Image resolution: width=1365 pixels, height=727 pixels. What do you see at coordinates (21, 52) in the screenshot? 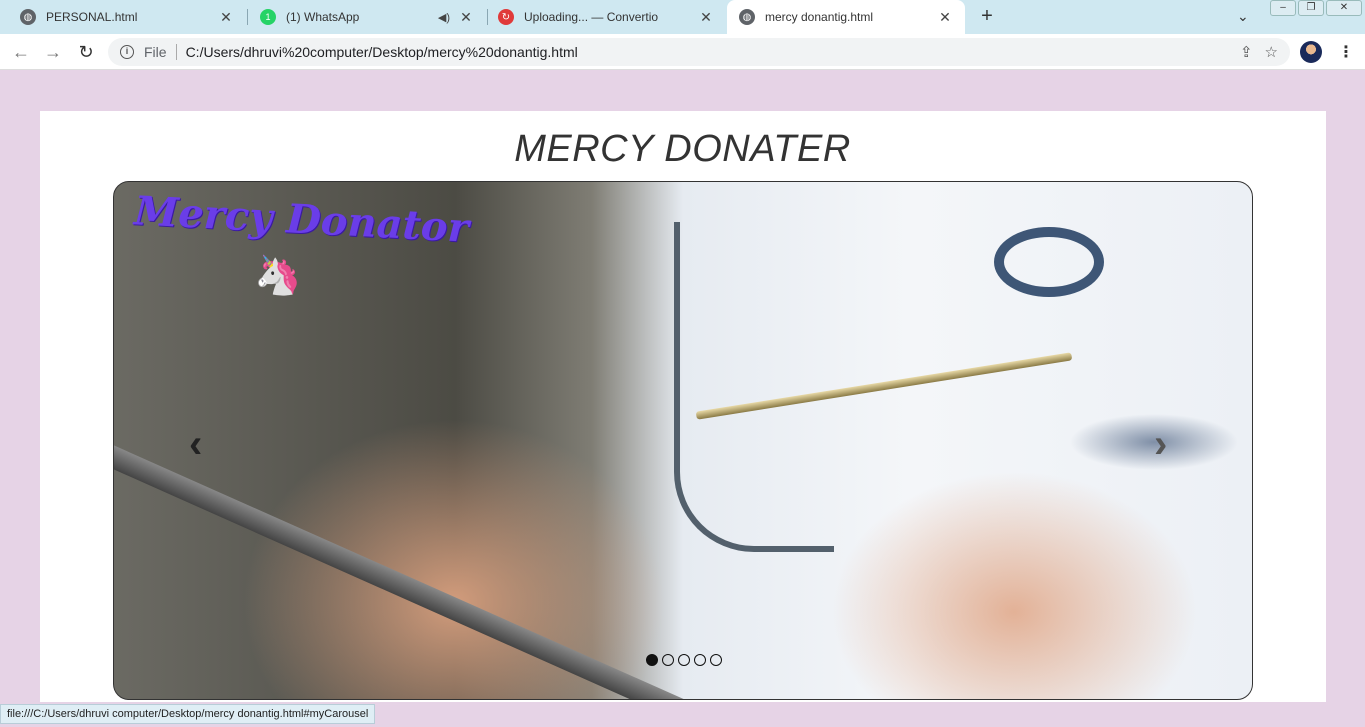
I see `back-arrow-icon: ←` at bounding box center [21, 52].